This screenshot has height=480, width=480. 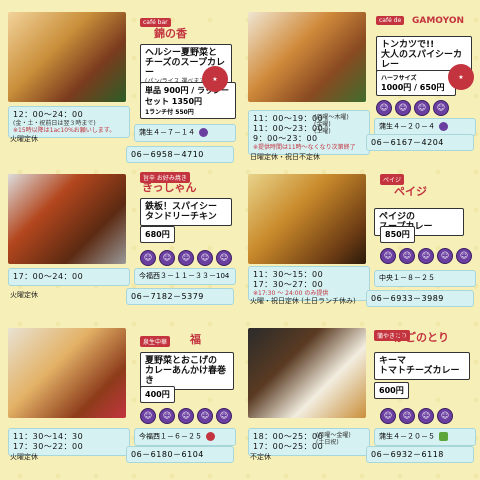 What do you see at coordinates (425, 437) in the screenshot?
I see `address-box: 蒲生４－２０－５` at bounding box center [425, 437].